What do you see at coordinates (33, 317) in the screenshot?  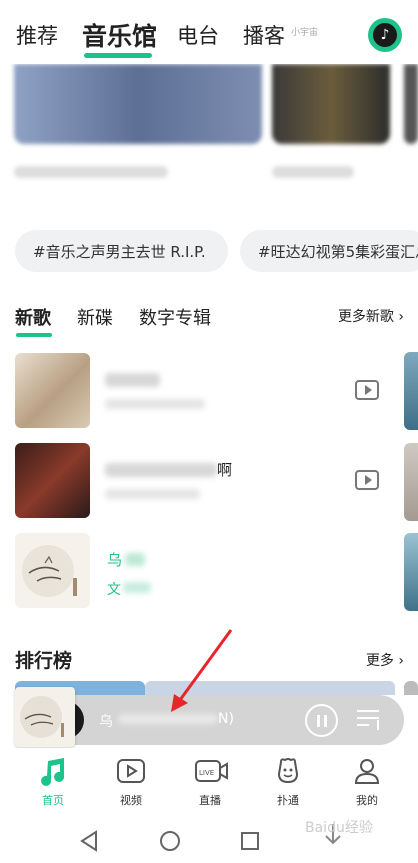 I see `section-tab-new-songs: 新歌` at bounding box center [33, 317].